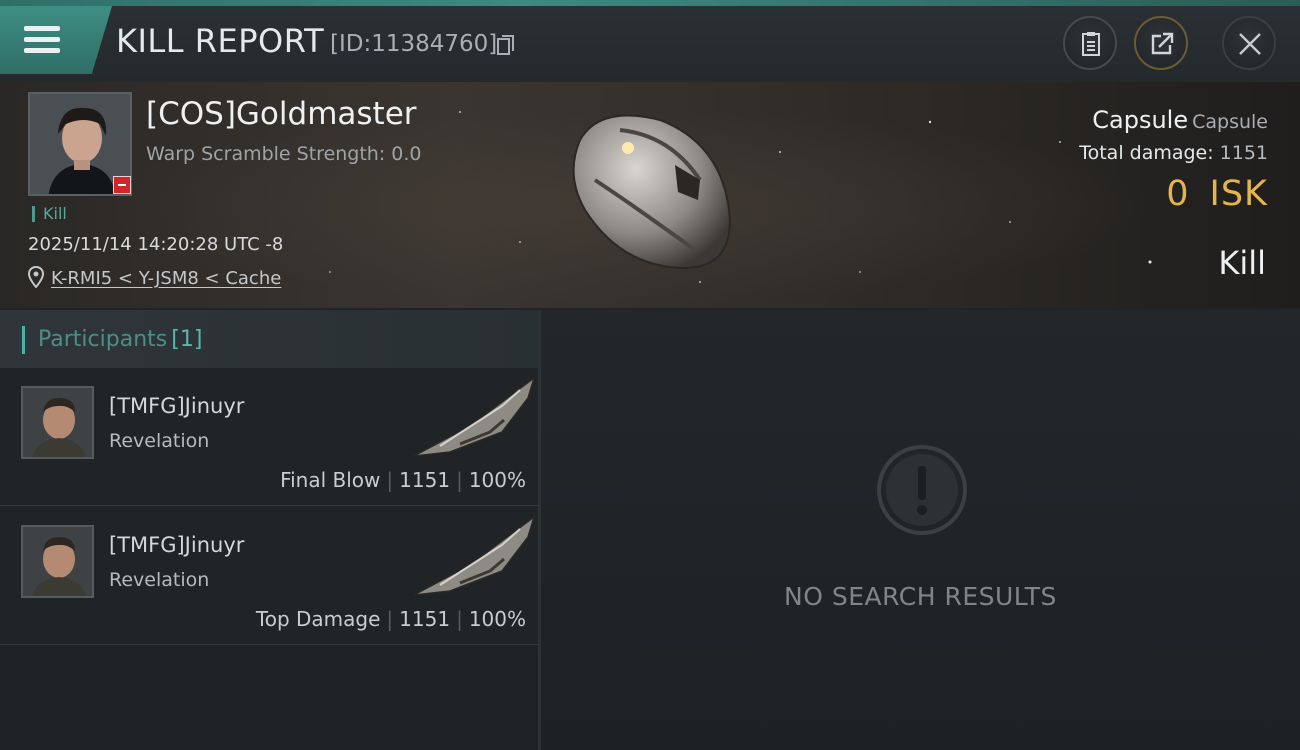 The height and width of the screenshot is (750, 1300). Describe the element at coordinates (281, 114) in the screenshot. I see `victim-name: [COS]Goldmaster` at that location.